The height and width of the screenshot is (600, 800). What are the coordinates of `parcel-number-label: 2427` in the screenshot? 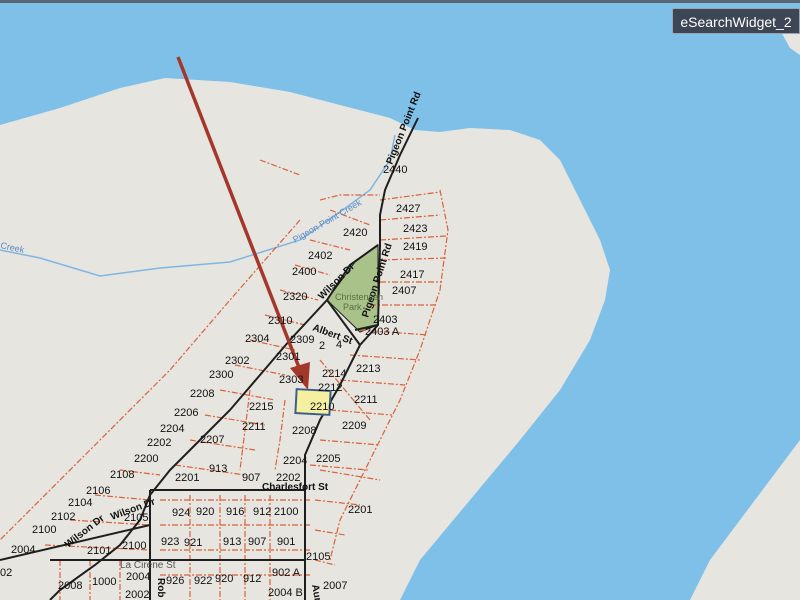 It's located at (408, 209).